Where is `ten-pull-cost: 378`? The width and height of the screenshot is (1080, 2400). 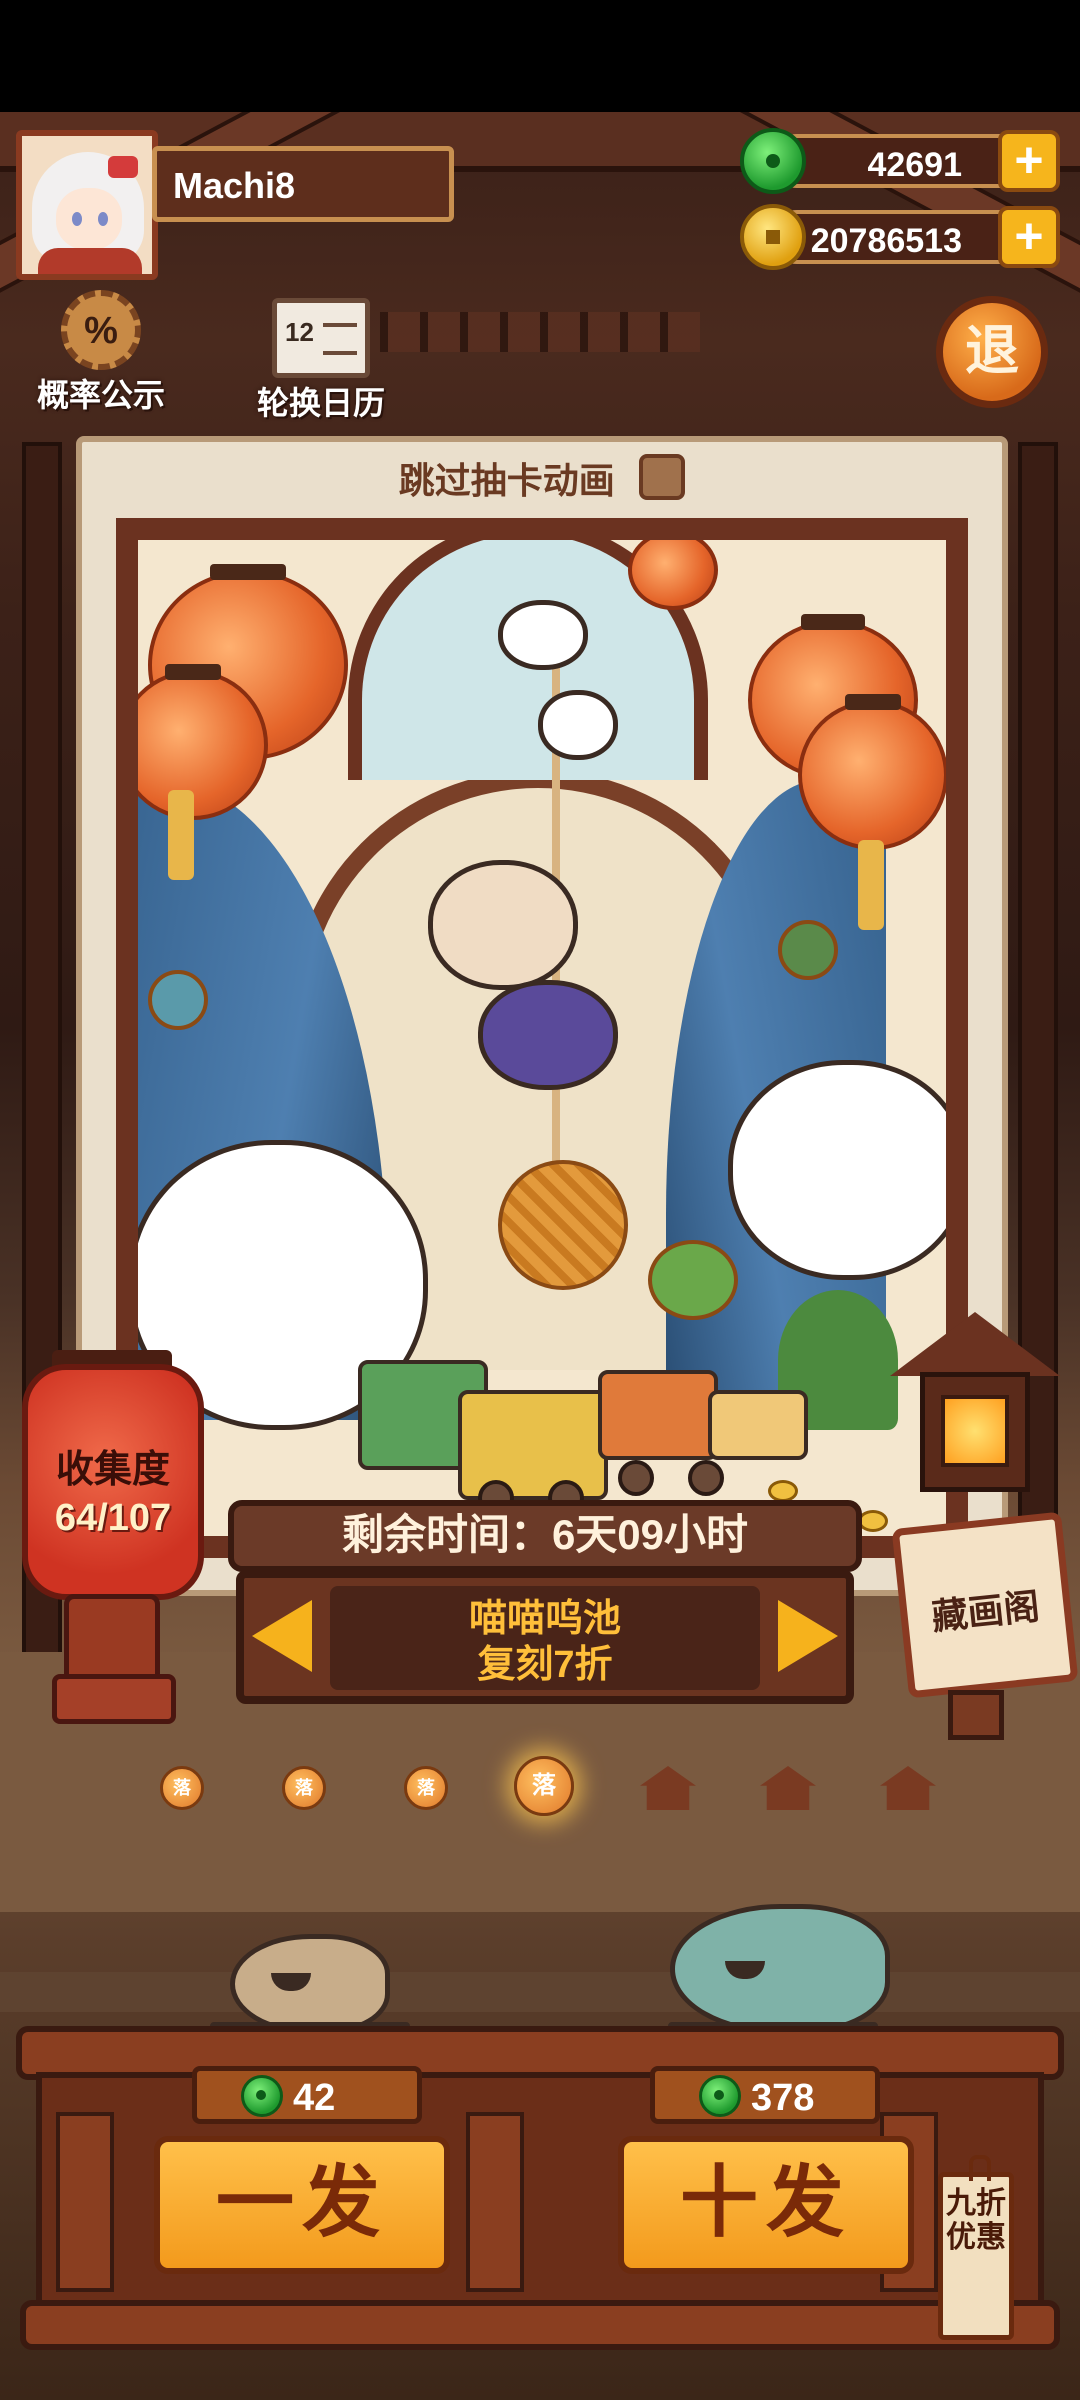
ten-pull-cost: 378 is located at coordinates (765, 2095).